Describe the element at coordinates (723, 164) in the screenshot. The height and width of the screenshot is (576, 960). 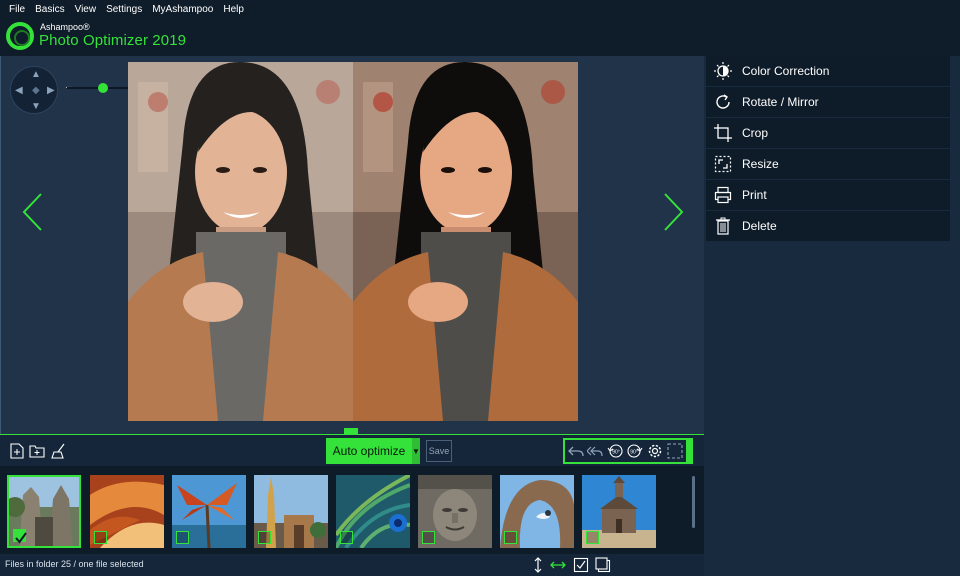
I see `resize-icon` at that location.